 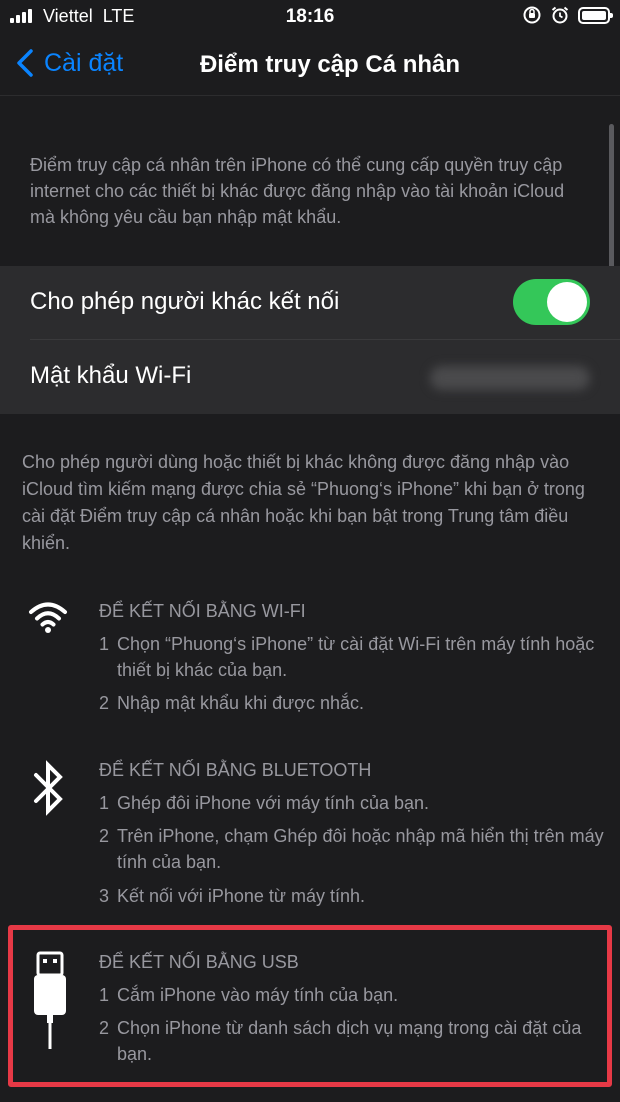 I want to click on status-bar: Viettel LTE 18:16, so click(x=310, y=17).